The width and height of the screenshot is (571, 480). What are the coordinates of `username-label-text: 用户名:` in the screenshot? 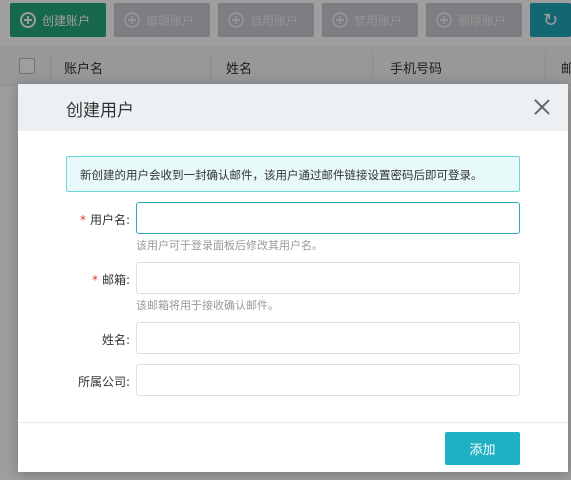 It's located at (109, 220).